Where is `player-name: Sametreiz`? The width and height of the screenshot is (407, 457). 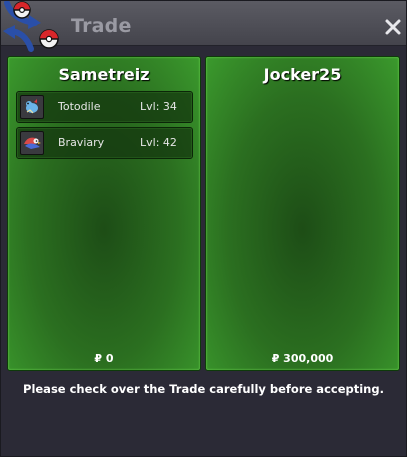 player-name: Sametreiz is located at coordinates (104, 74).